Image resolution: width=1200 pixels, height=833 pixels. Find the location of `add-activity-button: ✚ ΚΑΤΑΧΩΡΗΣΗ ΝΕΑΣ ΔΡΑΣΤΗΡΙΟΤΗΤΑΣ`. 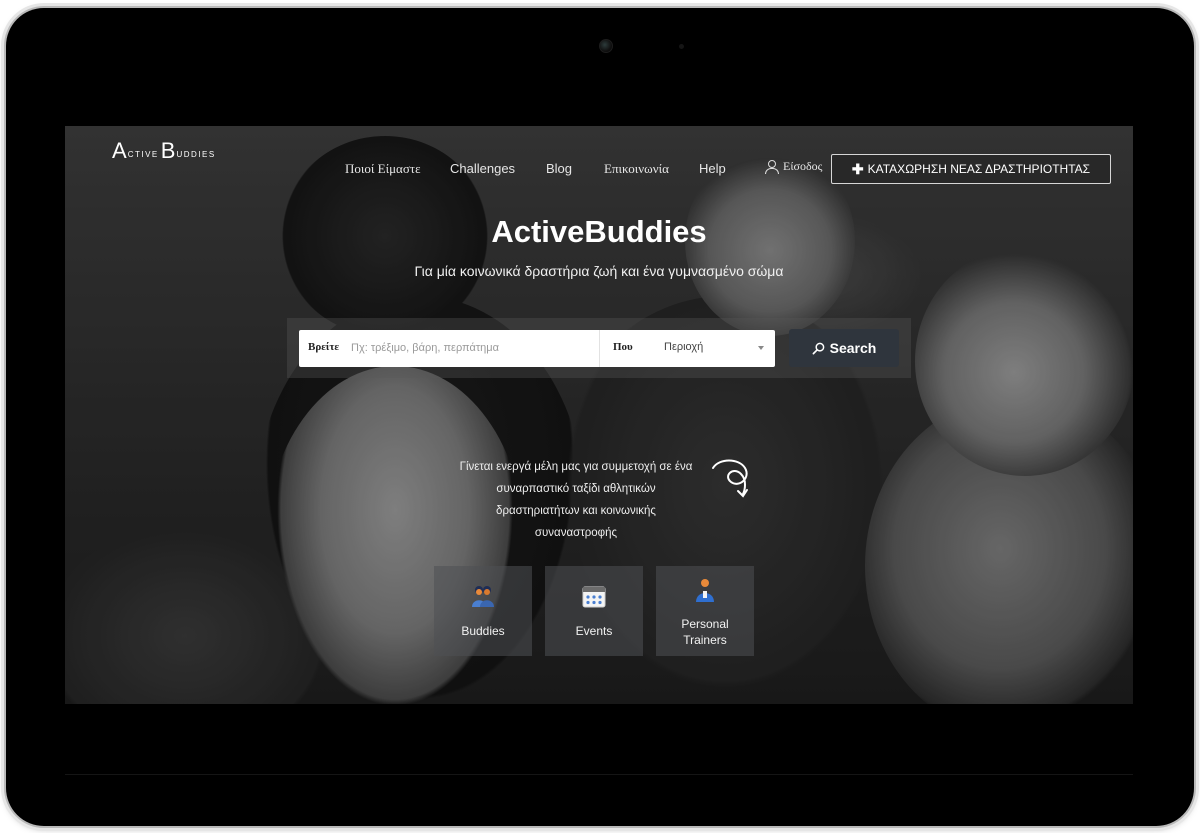

add-activity-button: ✚ ΚΑΤΑΧΩΡΗΣΗ ΝΕΑΣ ΔΡΑΣΤΗΡΙΟΤΗΤΑΣ is located at coordinates (971, 169).